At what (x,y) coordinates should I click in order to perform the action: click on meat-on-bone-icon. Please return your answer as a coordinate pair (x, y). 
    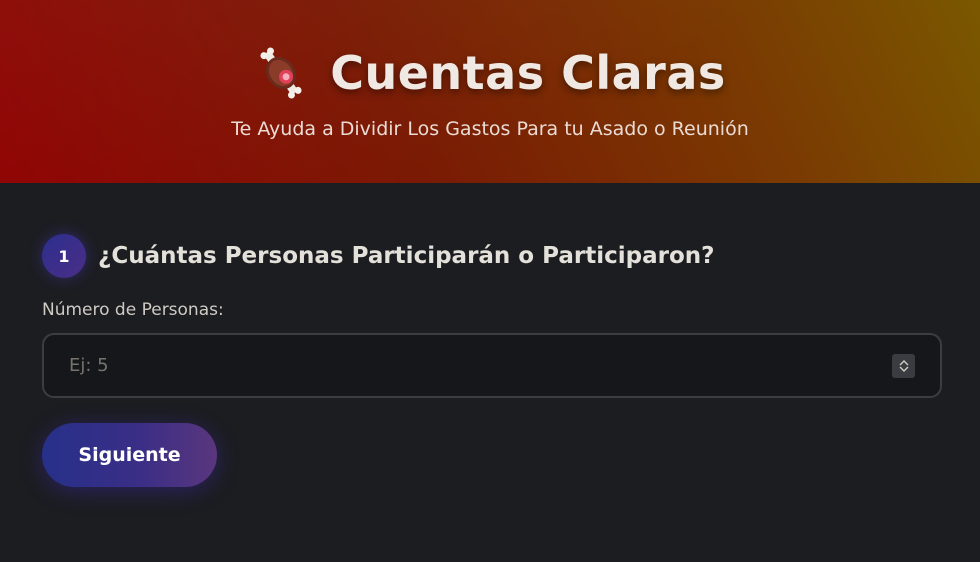
    Looking at the image, I should click on (281, 73).